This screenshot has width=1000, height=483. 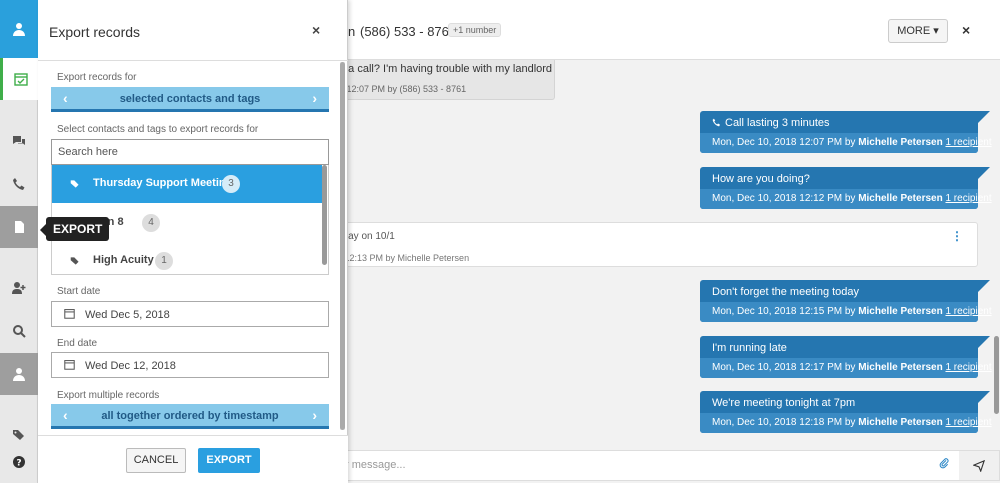 What do you see at coordinates (784, 403) in the screenshot?
I see `message-text: We're meeting tonight at 7pm` at bounding box center [784, 403].